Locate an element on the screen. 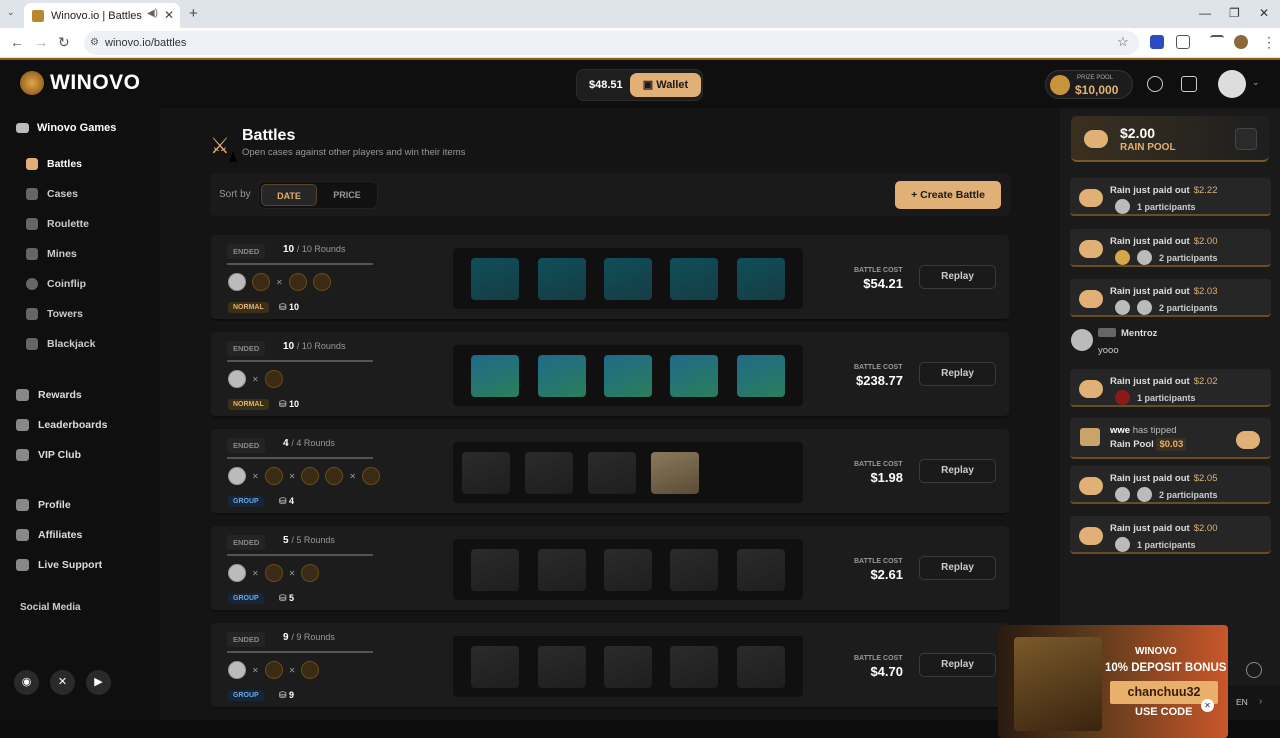  sidebar-item-blackjack: Blackjack is located at coordinates (60, 344).